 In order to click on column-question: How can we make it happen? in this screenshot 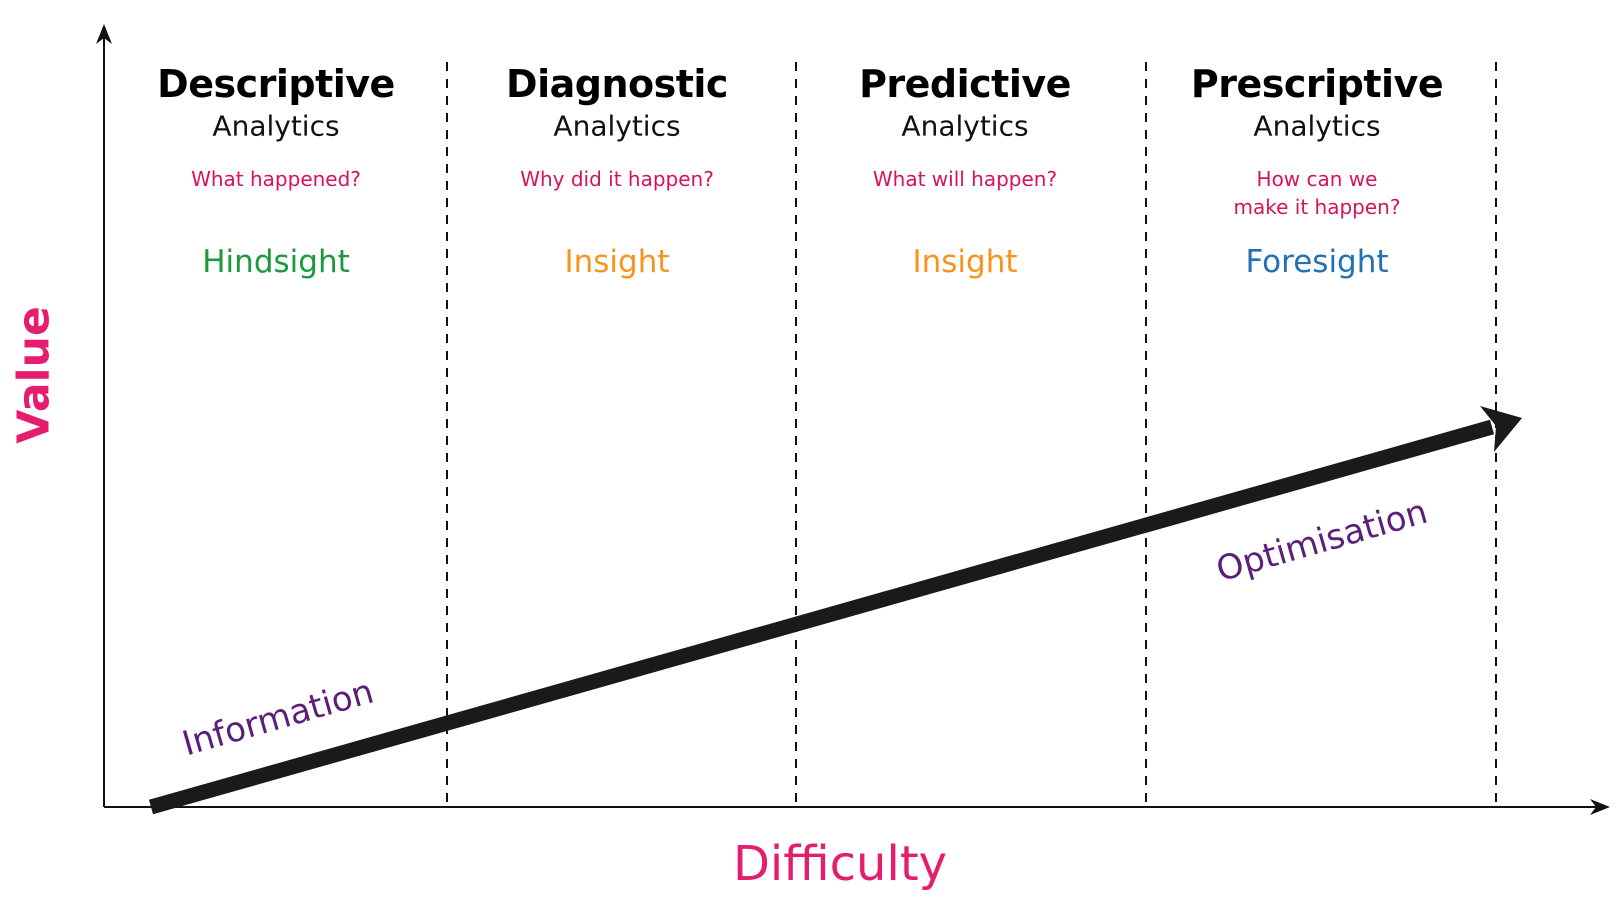, I will do `click(1317, 193)`.